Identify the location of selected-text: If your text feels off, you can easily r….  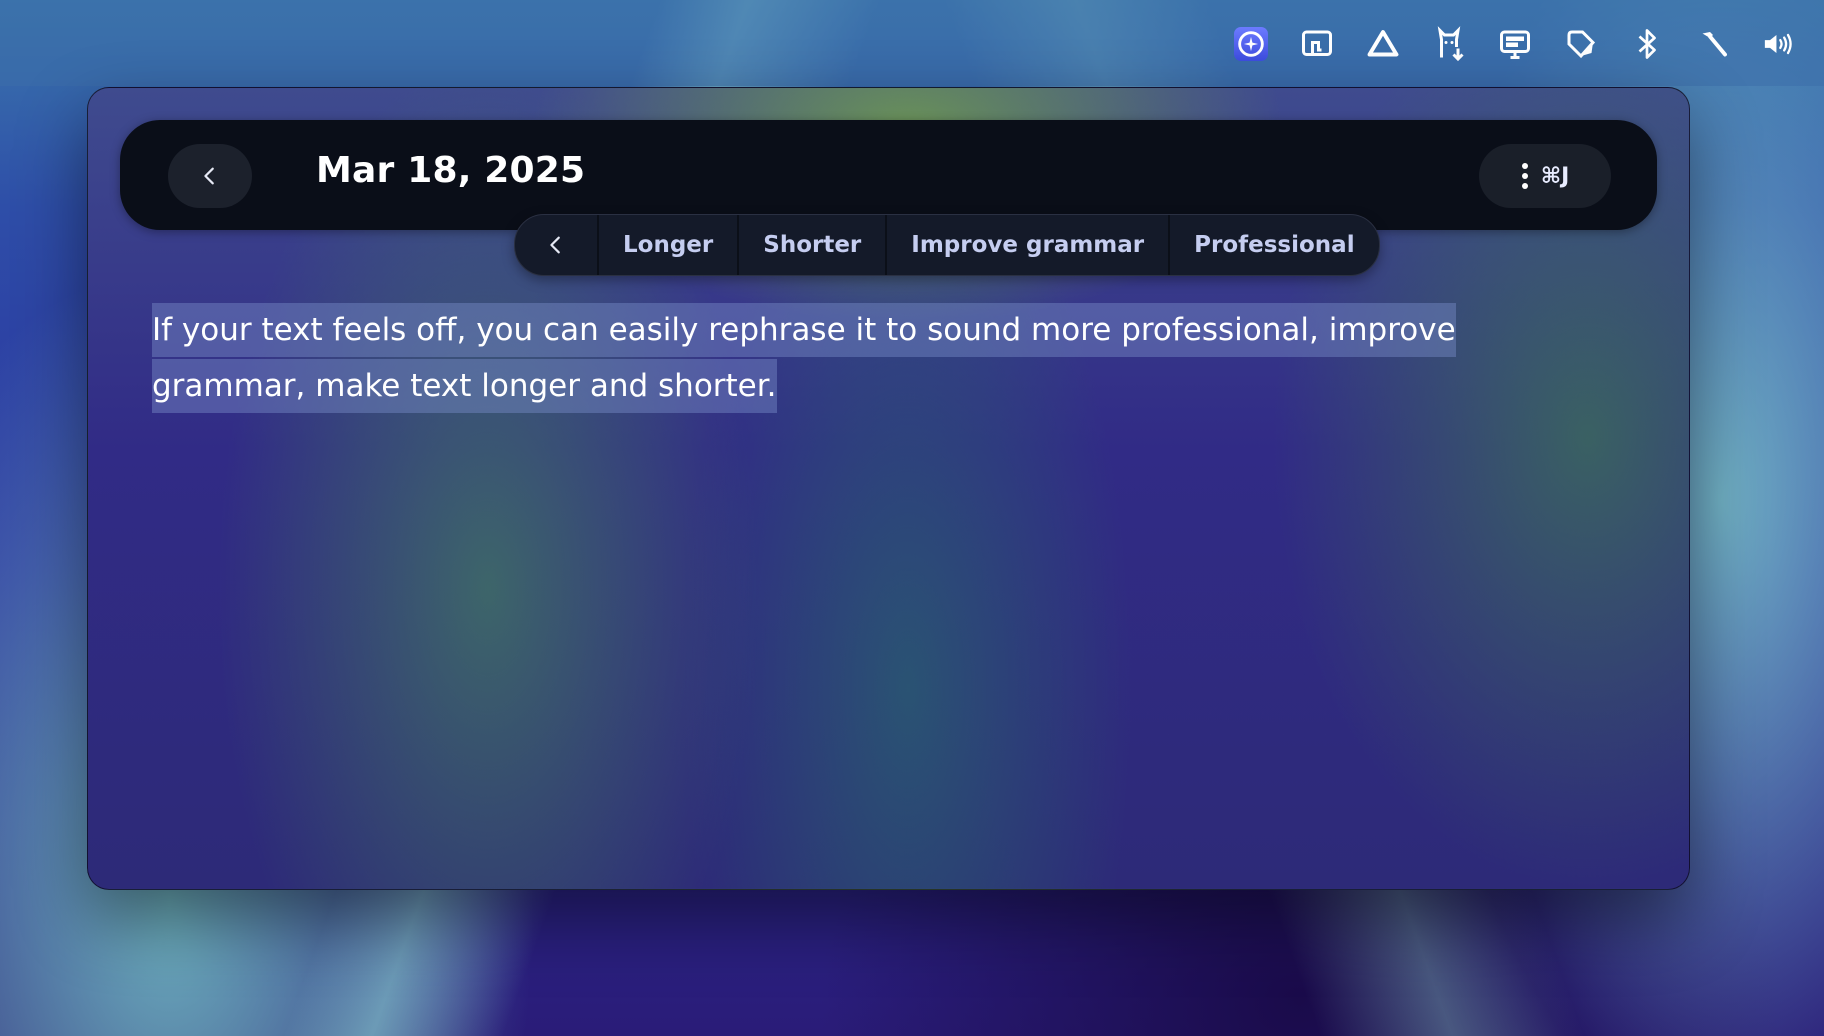
(804, 358).